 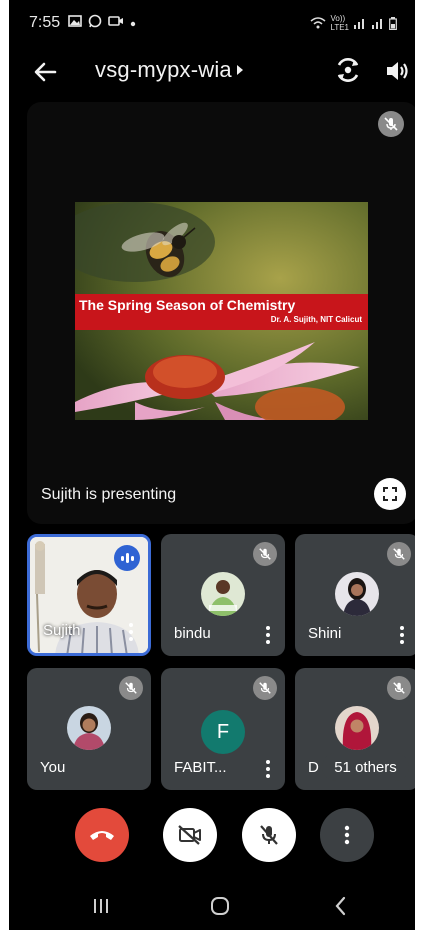 What do you see at coordinates (240, 70) in the screenshot?
I see `caret-right-icon` at bounding box center [240, 70].